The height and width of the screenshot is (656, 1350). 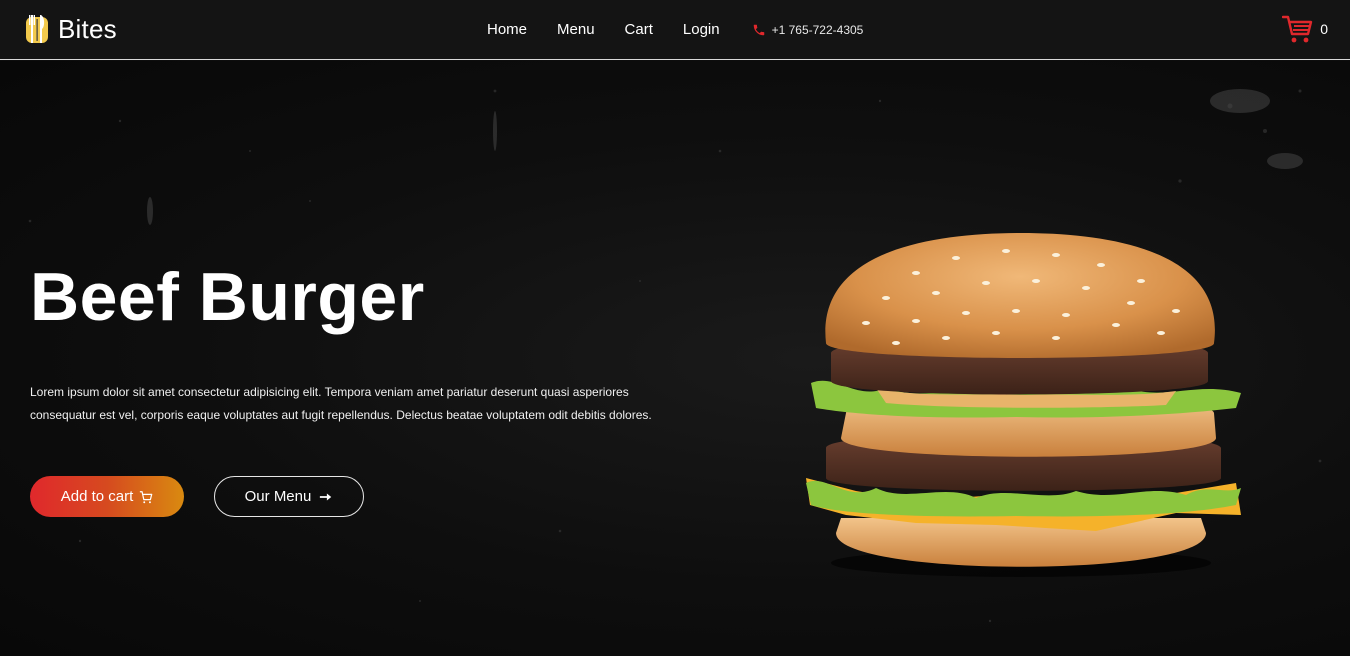 What do you see at coordinates (146, 496) in the screenshot?
I see `cart-small-icon` at bounding box center [146, 496].